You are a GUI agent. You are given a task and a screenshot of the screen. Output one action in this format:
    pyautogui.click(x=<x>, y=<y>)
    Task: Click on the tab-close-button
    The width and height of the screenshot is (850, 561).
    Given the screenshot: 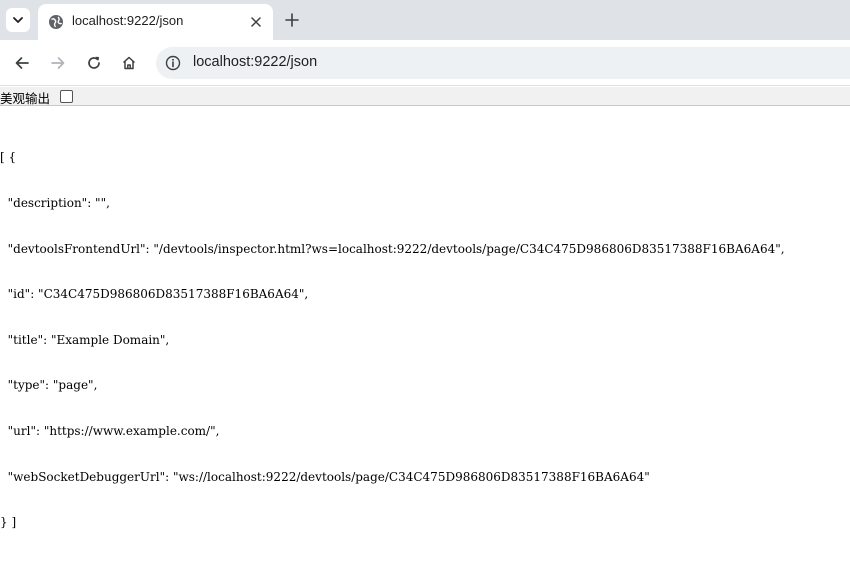 What is the action you would take?
    pyautogui.click(x=256, y=22)
    